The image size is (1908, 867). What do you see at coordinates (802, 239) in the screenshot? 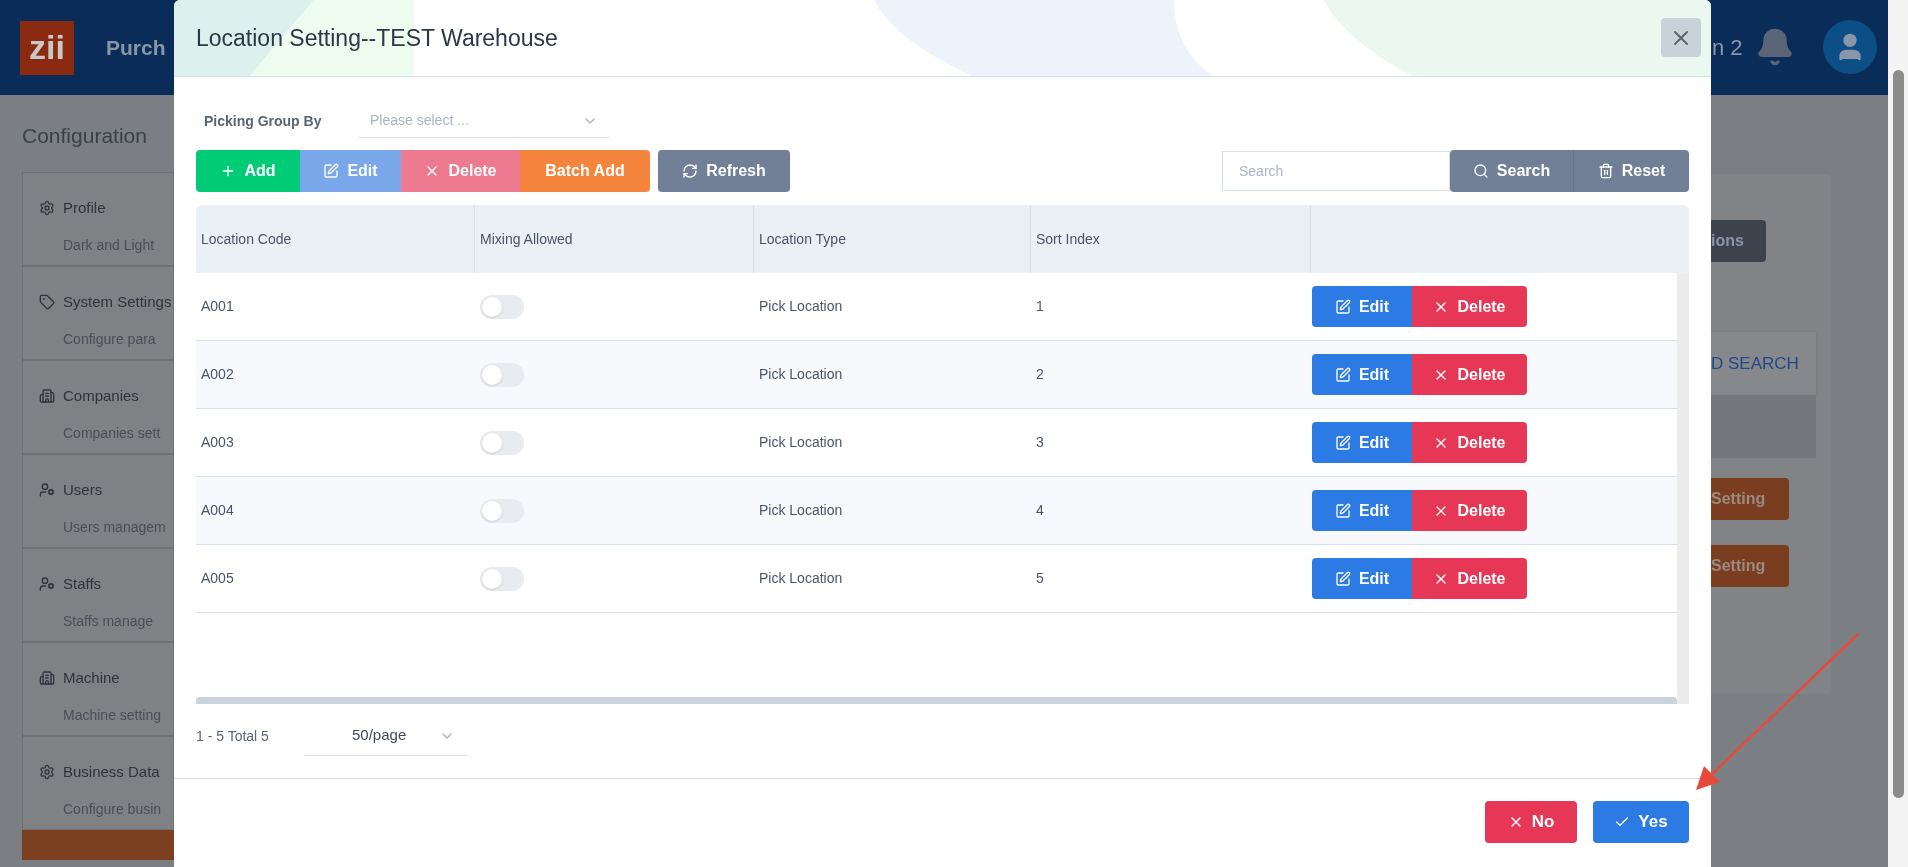
I see `column-header: Location Type` at bounding box center [802, 239].